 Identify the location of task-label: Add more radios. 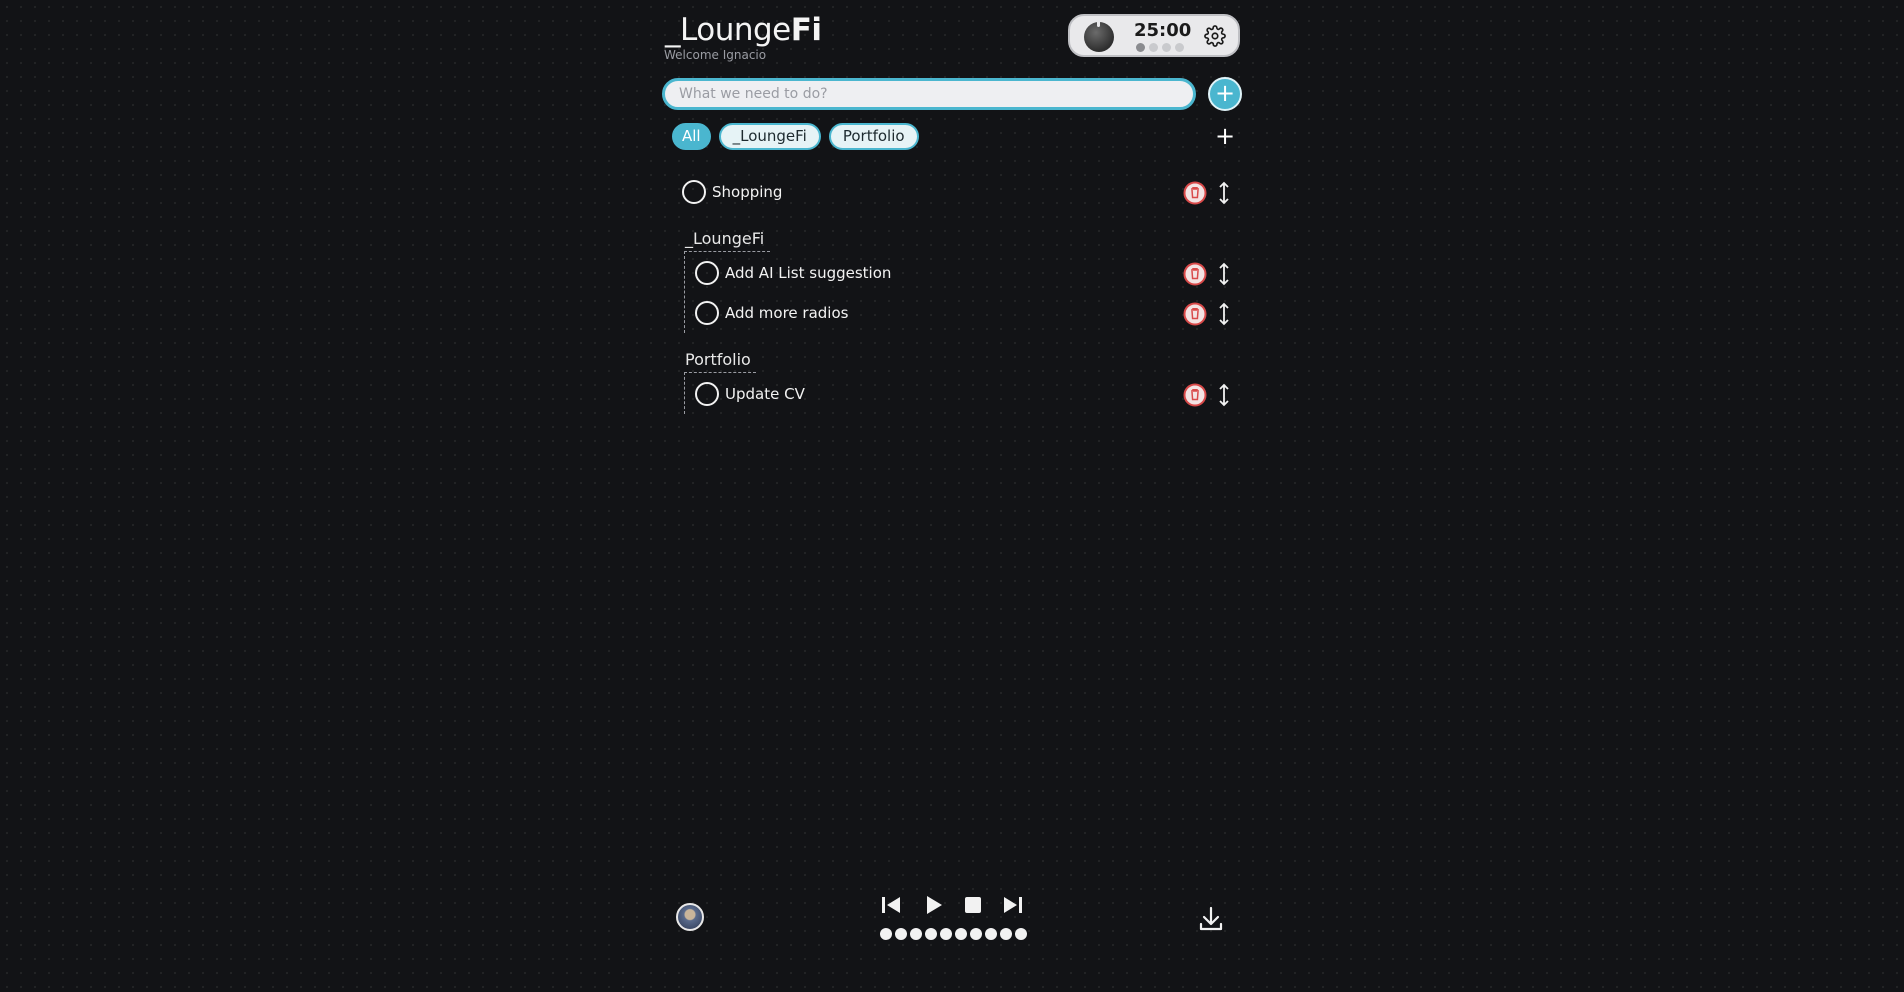
(787, 313).